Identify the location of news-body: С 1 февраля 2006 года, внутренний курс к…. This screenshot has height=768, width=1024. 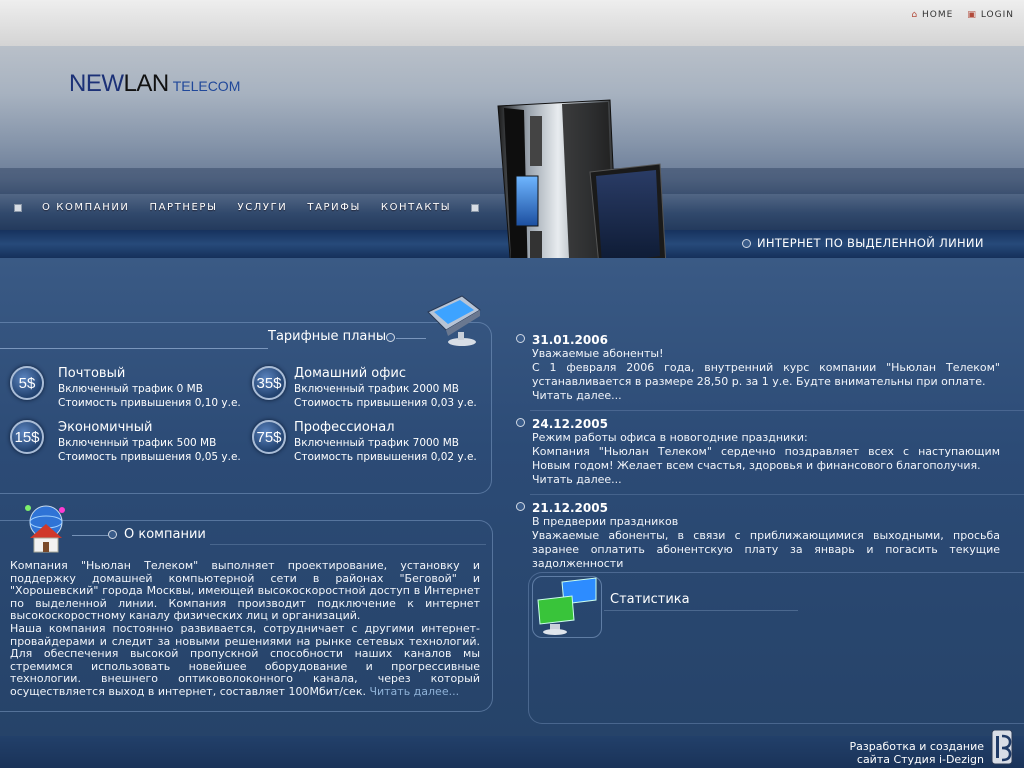
(766, 374).